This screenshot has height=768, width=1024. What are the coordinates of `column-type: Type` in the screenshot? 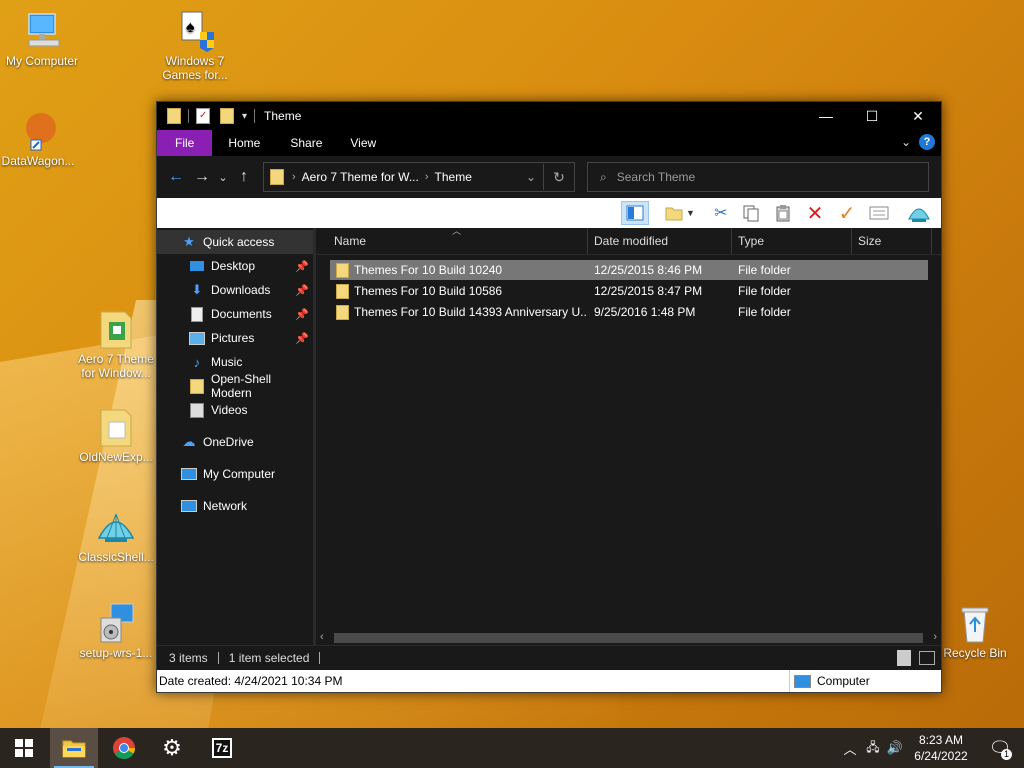 It's located at (792, 241).